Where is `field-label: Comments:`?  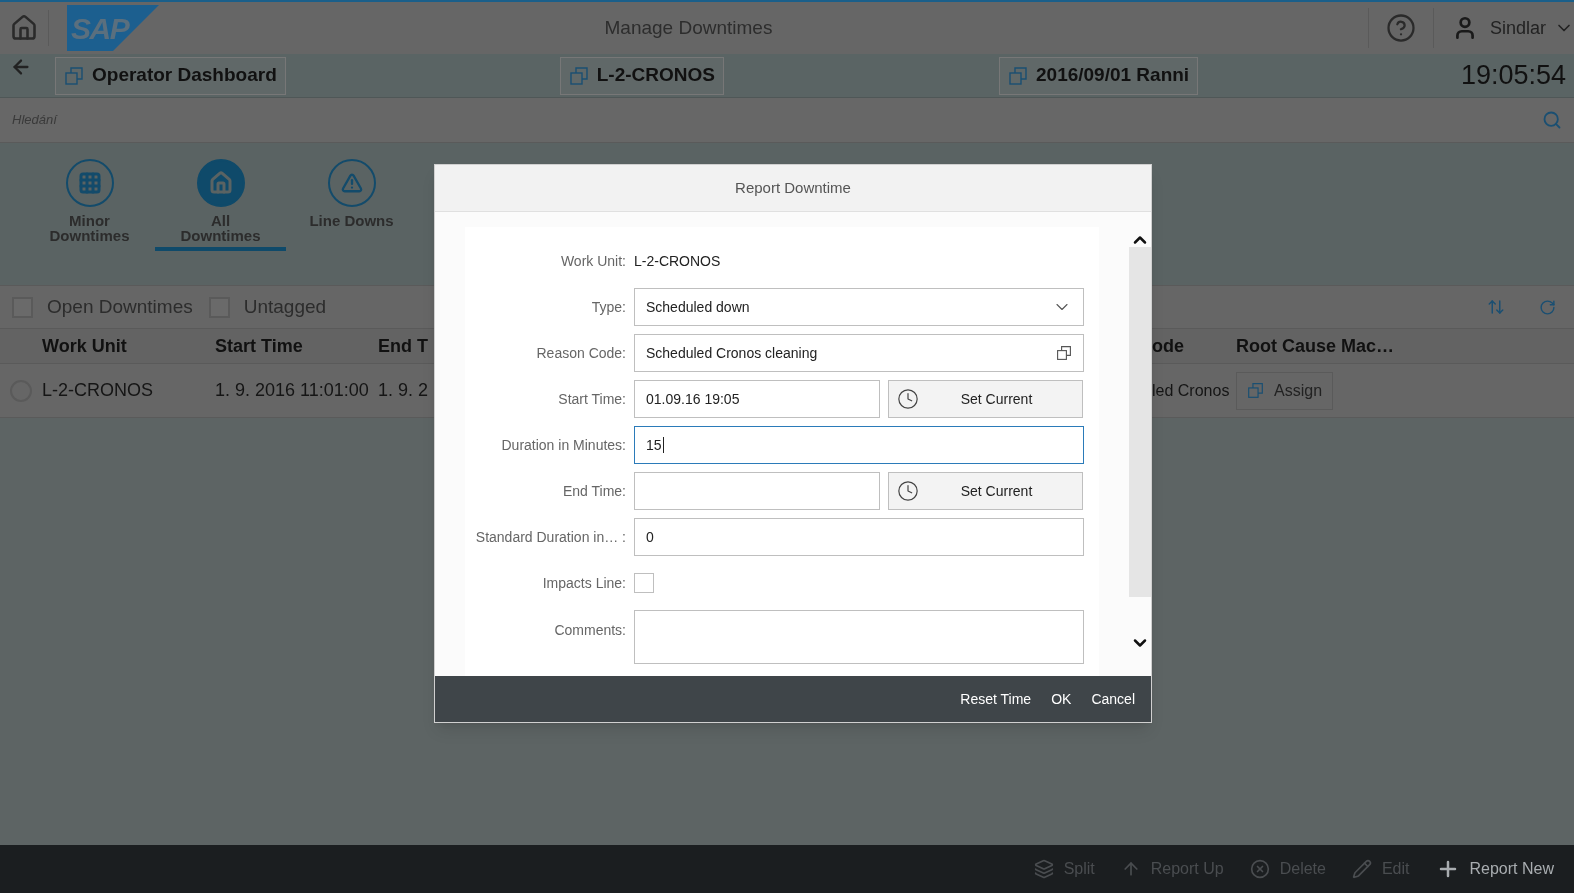
field-label: Comments: is located at coordinates (589, 630).